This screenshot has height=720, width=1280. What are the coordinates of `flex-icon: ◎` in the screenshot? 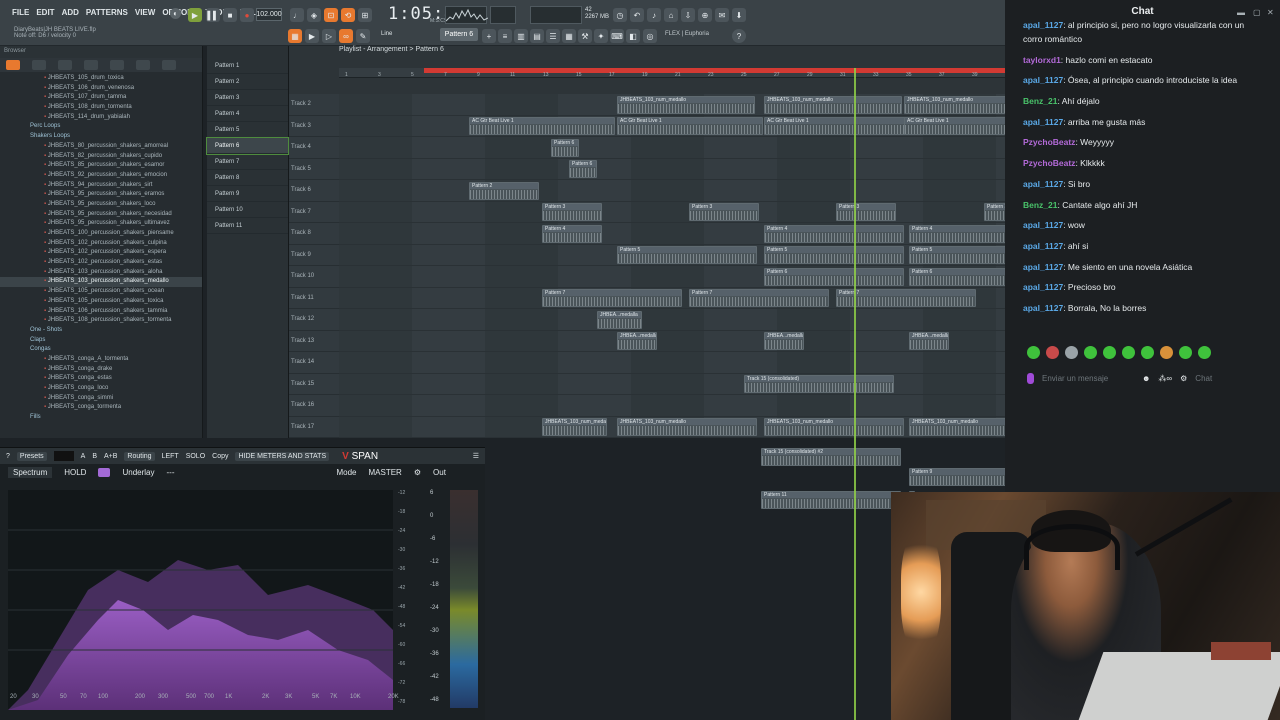 It's located at (650, 36).